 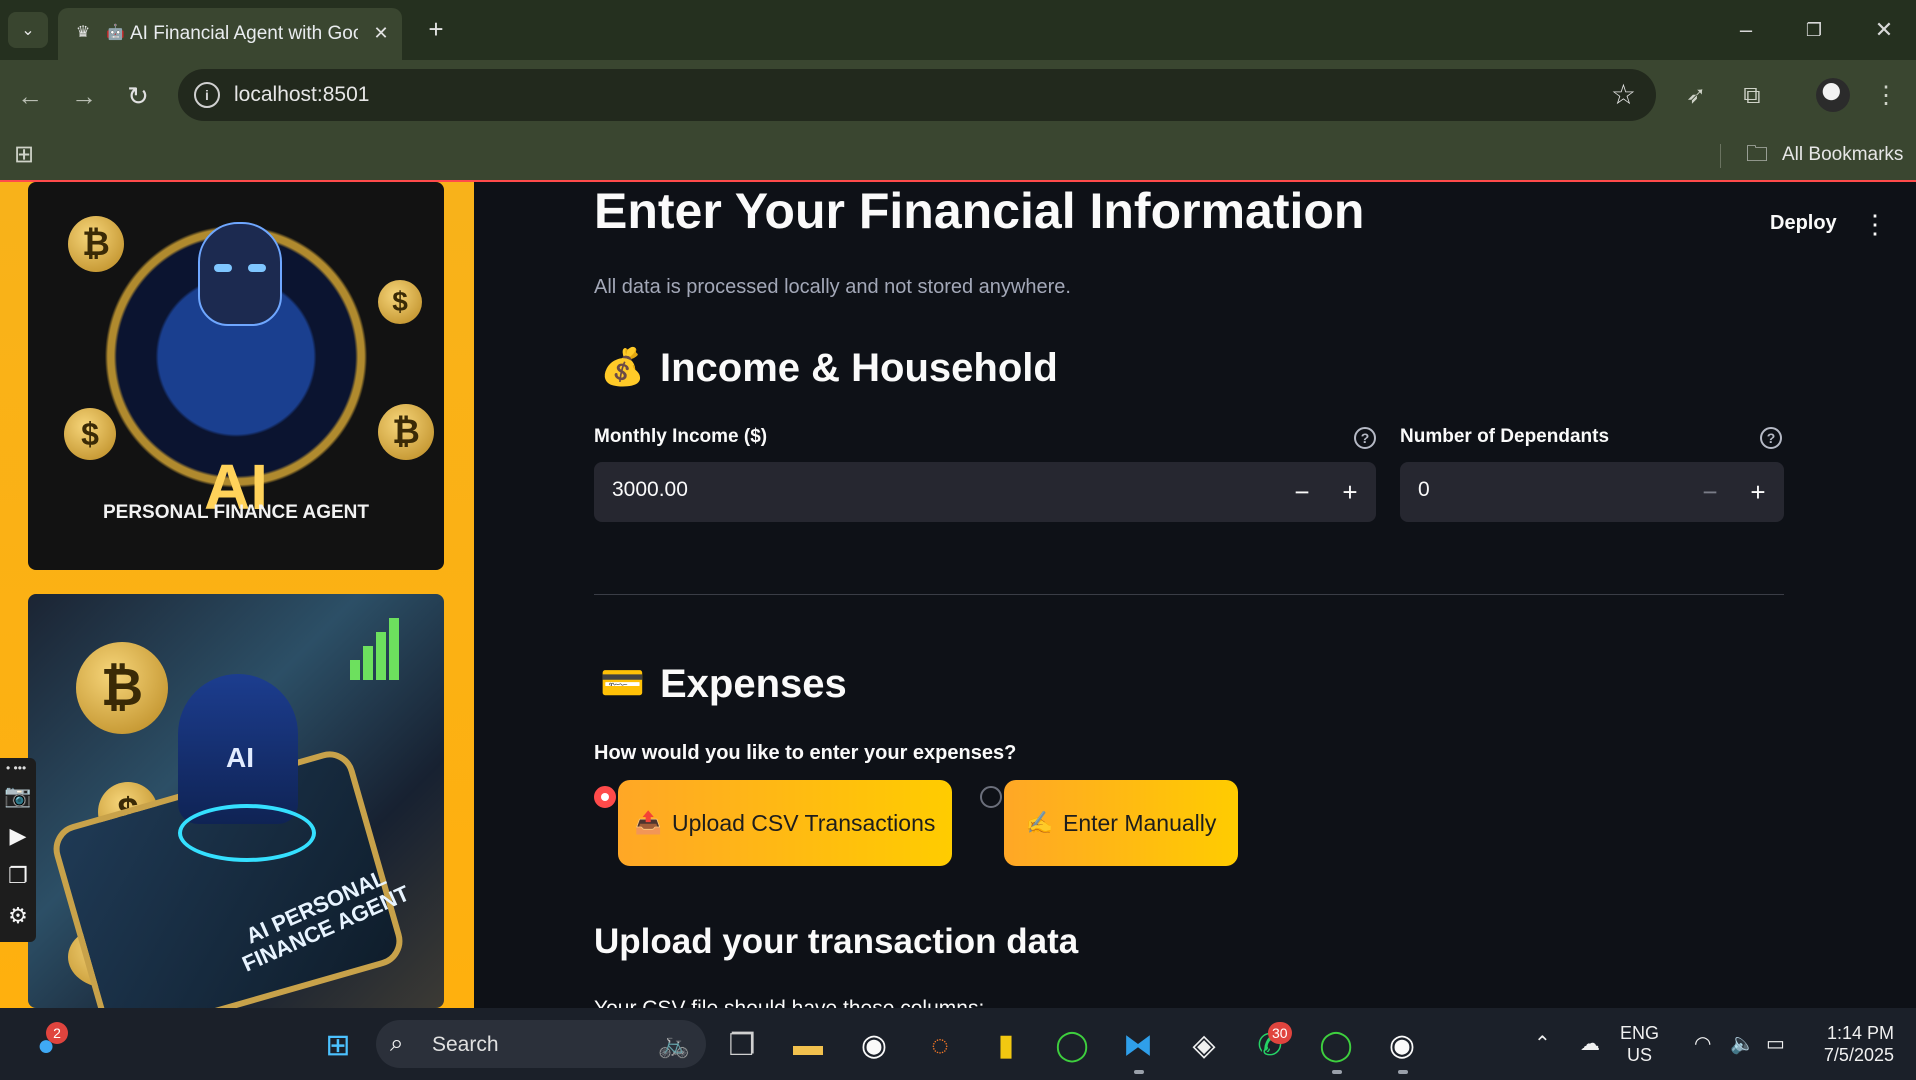 What do you see at coordinates (1851, 1044) in the screenshot?
I see `system-clock: 1:14 PM 7/5/2025` at bounding box center [1851, 1044].